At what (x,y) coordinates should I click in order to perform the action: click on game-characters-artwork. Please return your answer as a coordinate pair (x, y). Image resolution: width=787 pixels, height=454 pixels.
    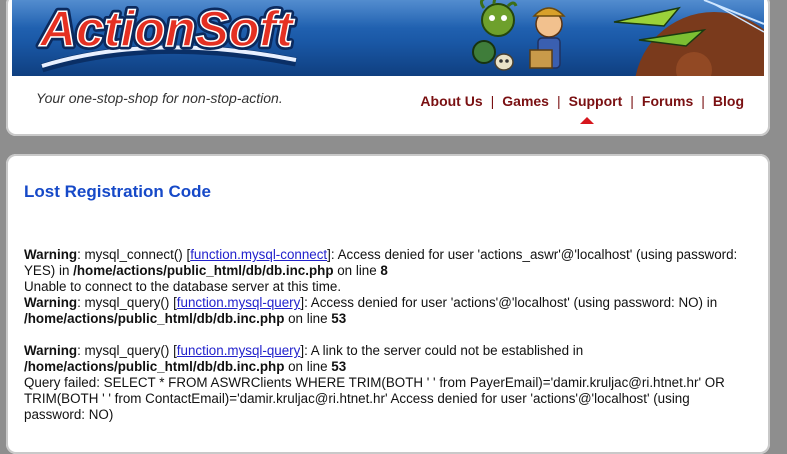
    Looking at the image, I should click on (618, 38).